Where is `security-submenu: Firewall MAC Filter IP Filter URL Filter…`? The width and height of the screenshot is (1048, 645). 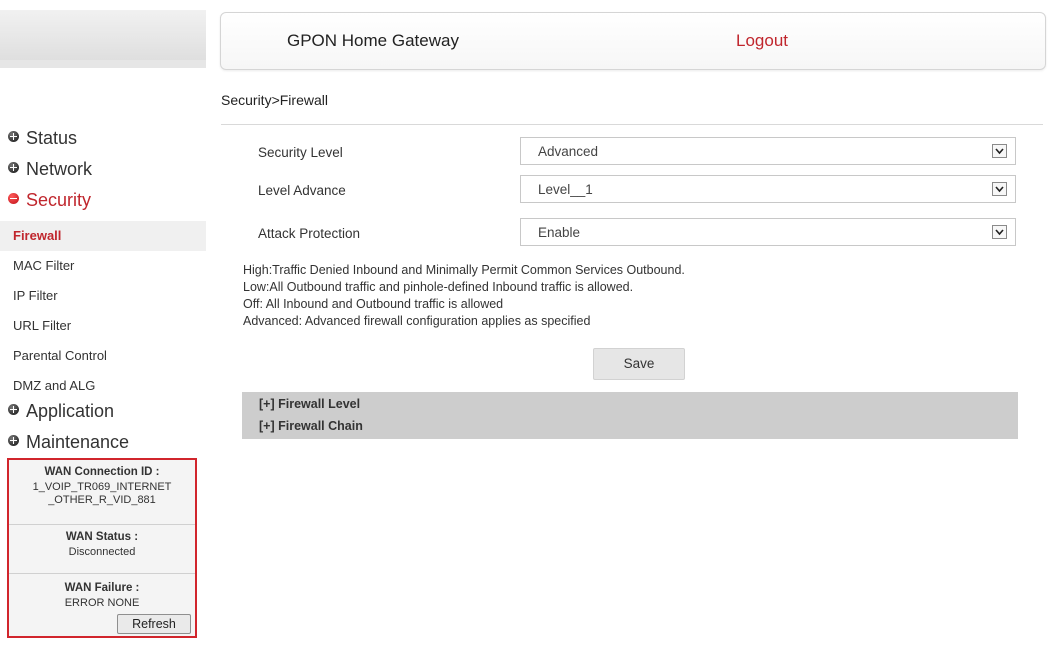 security-submenu: Firewall MAC Filter IP Filter URL Filter… is located at coordinates (103, 311).